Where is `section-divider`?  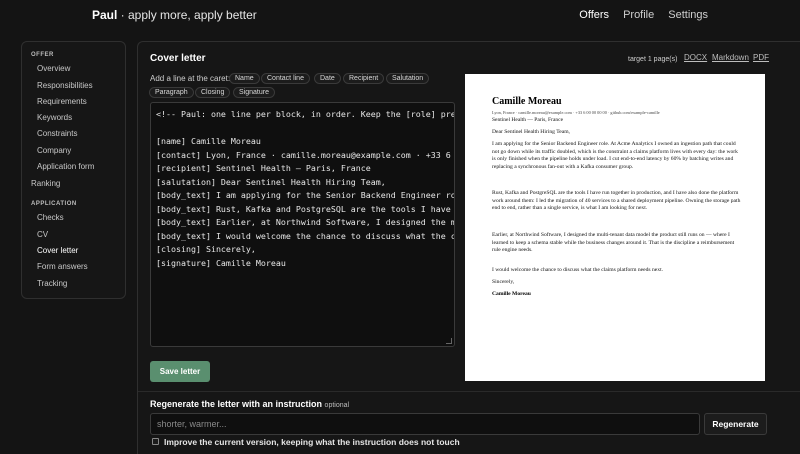
section-divider is located at coordinates (469, 391).